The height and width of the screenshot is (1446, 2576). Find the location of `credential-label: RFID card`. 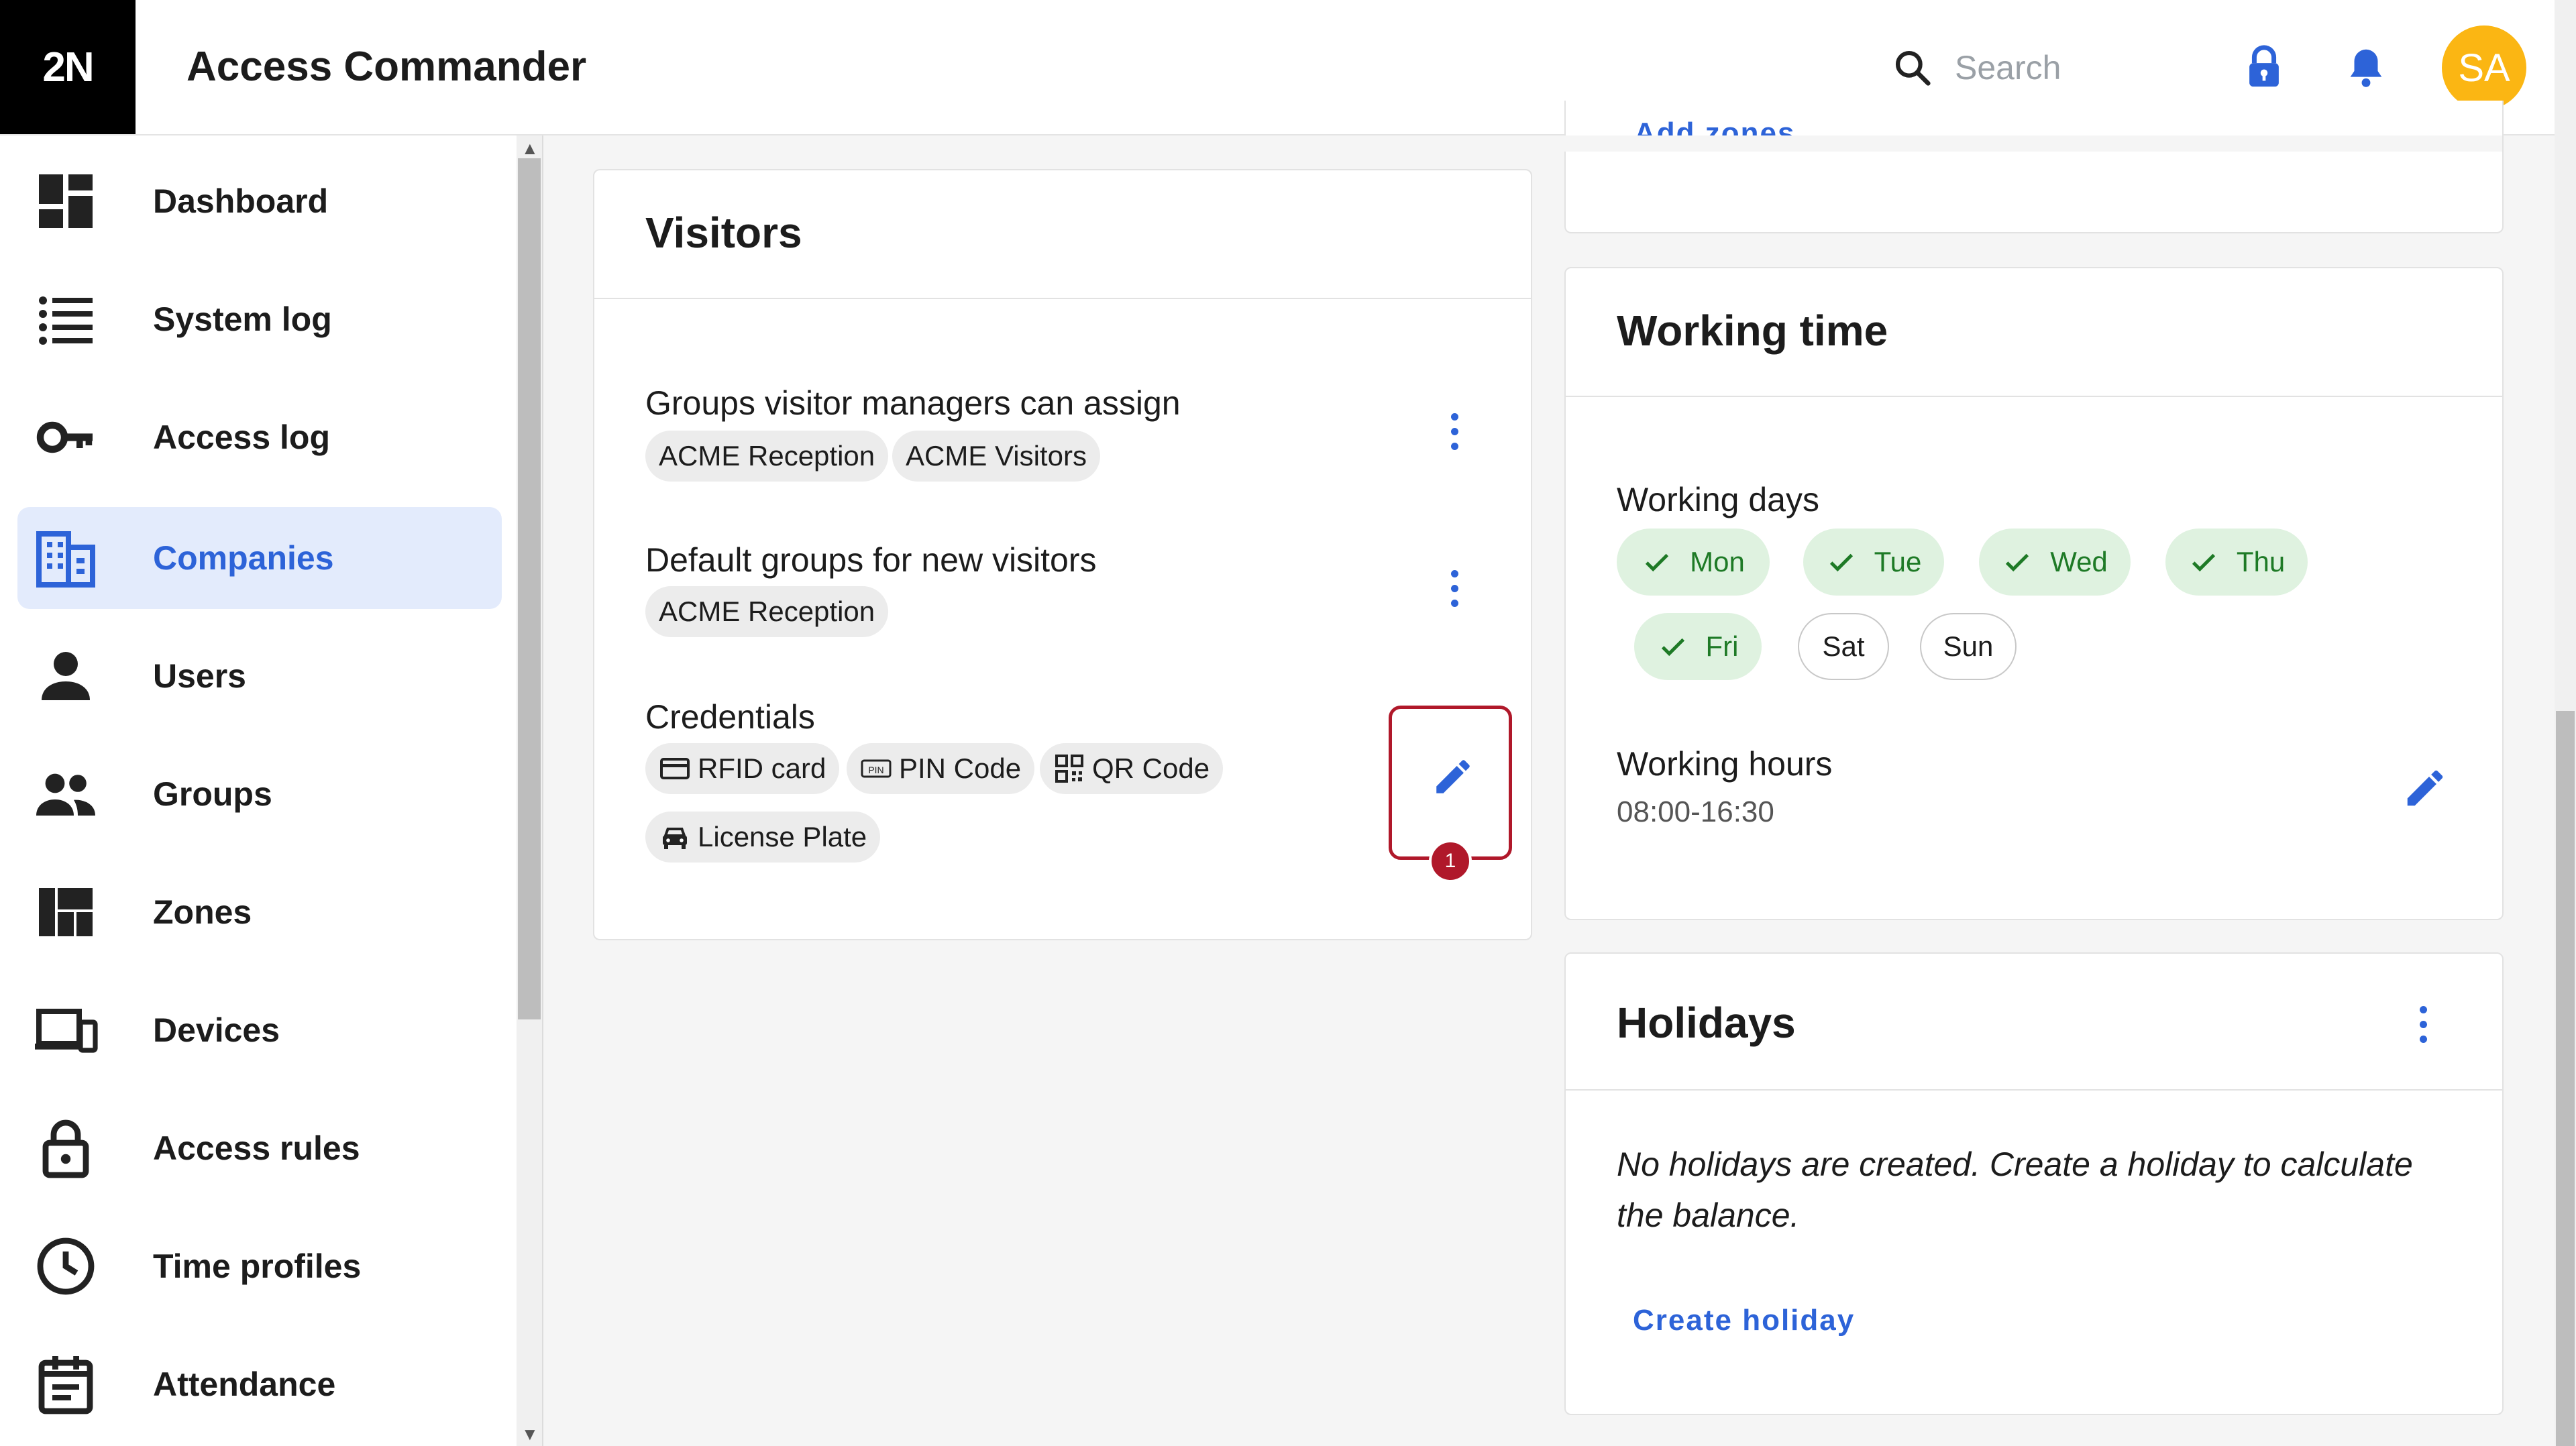

credential-label: RFID card is located at coordinates (762, 768).